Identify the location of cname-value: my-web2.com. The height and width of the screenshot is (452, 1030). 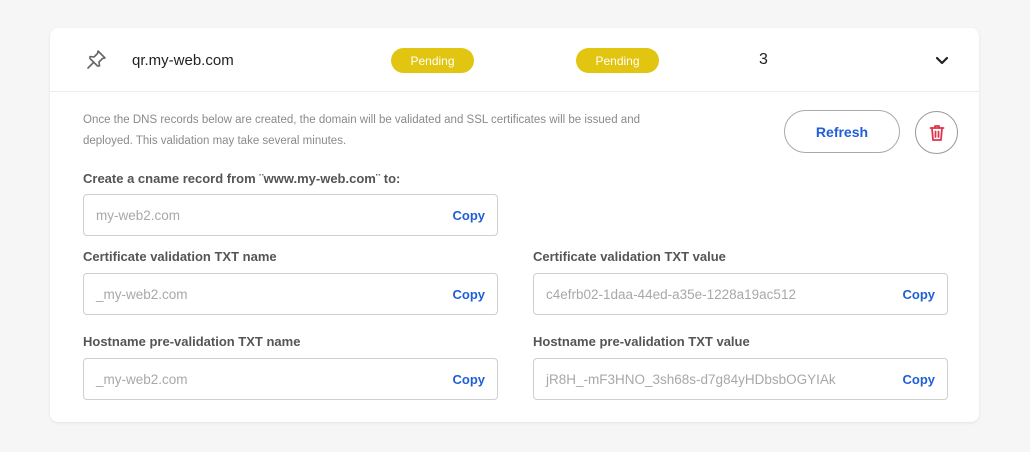
(138, 215).